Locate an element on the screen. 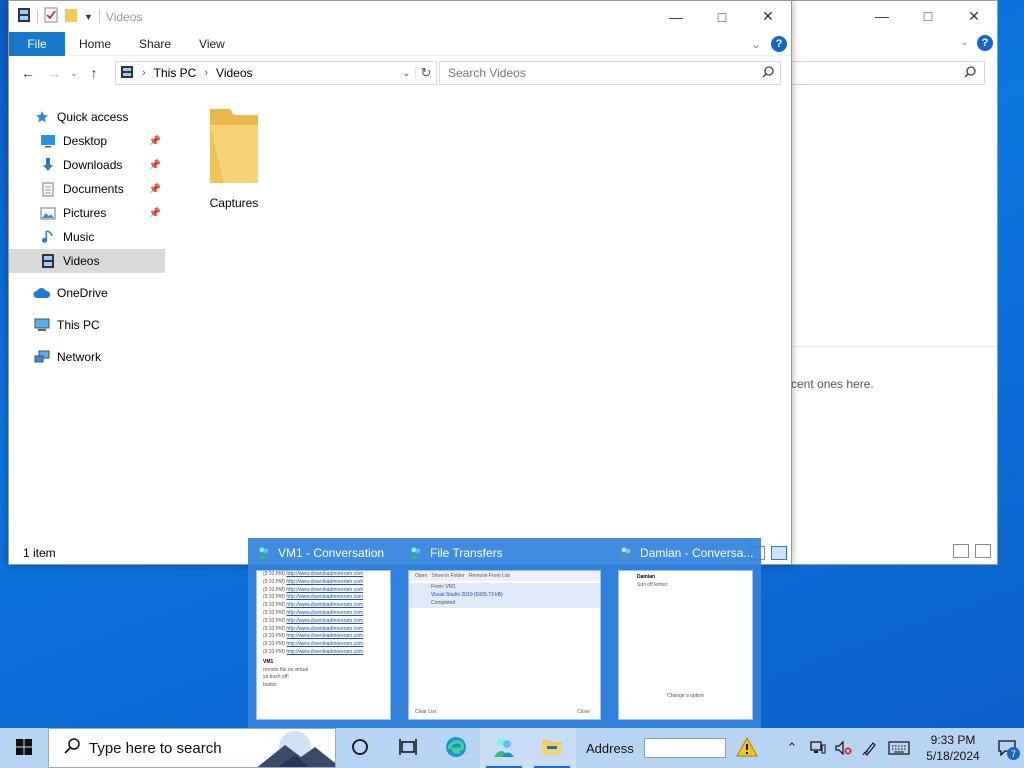 The width and height of the screenshot is (1024, 768). tab-view: View is located at coordinates (212, 44).